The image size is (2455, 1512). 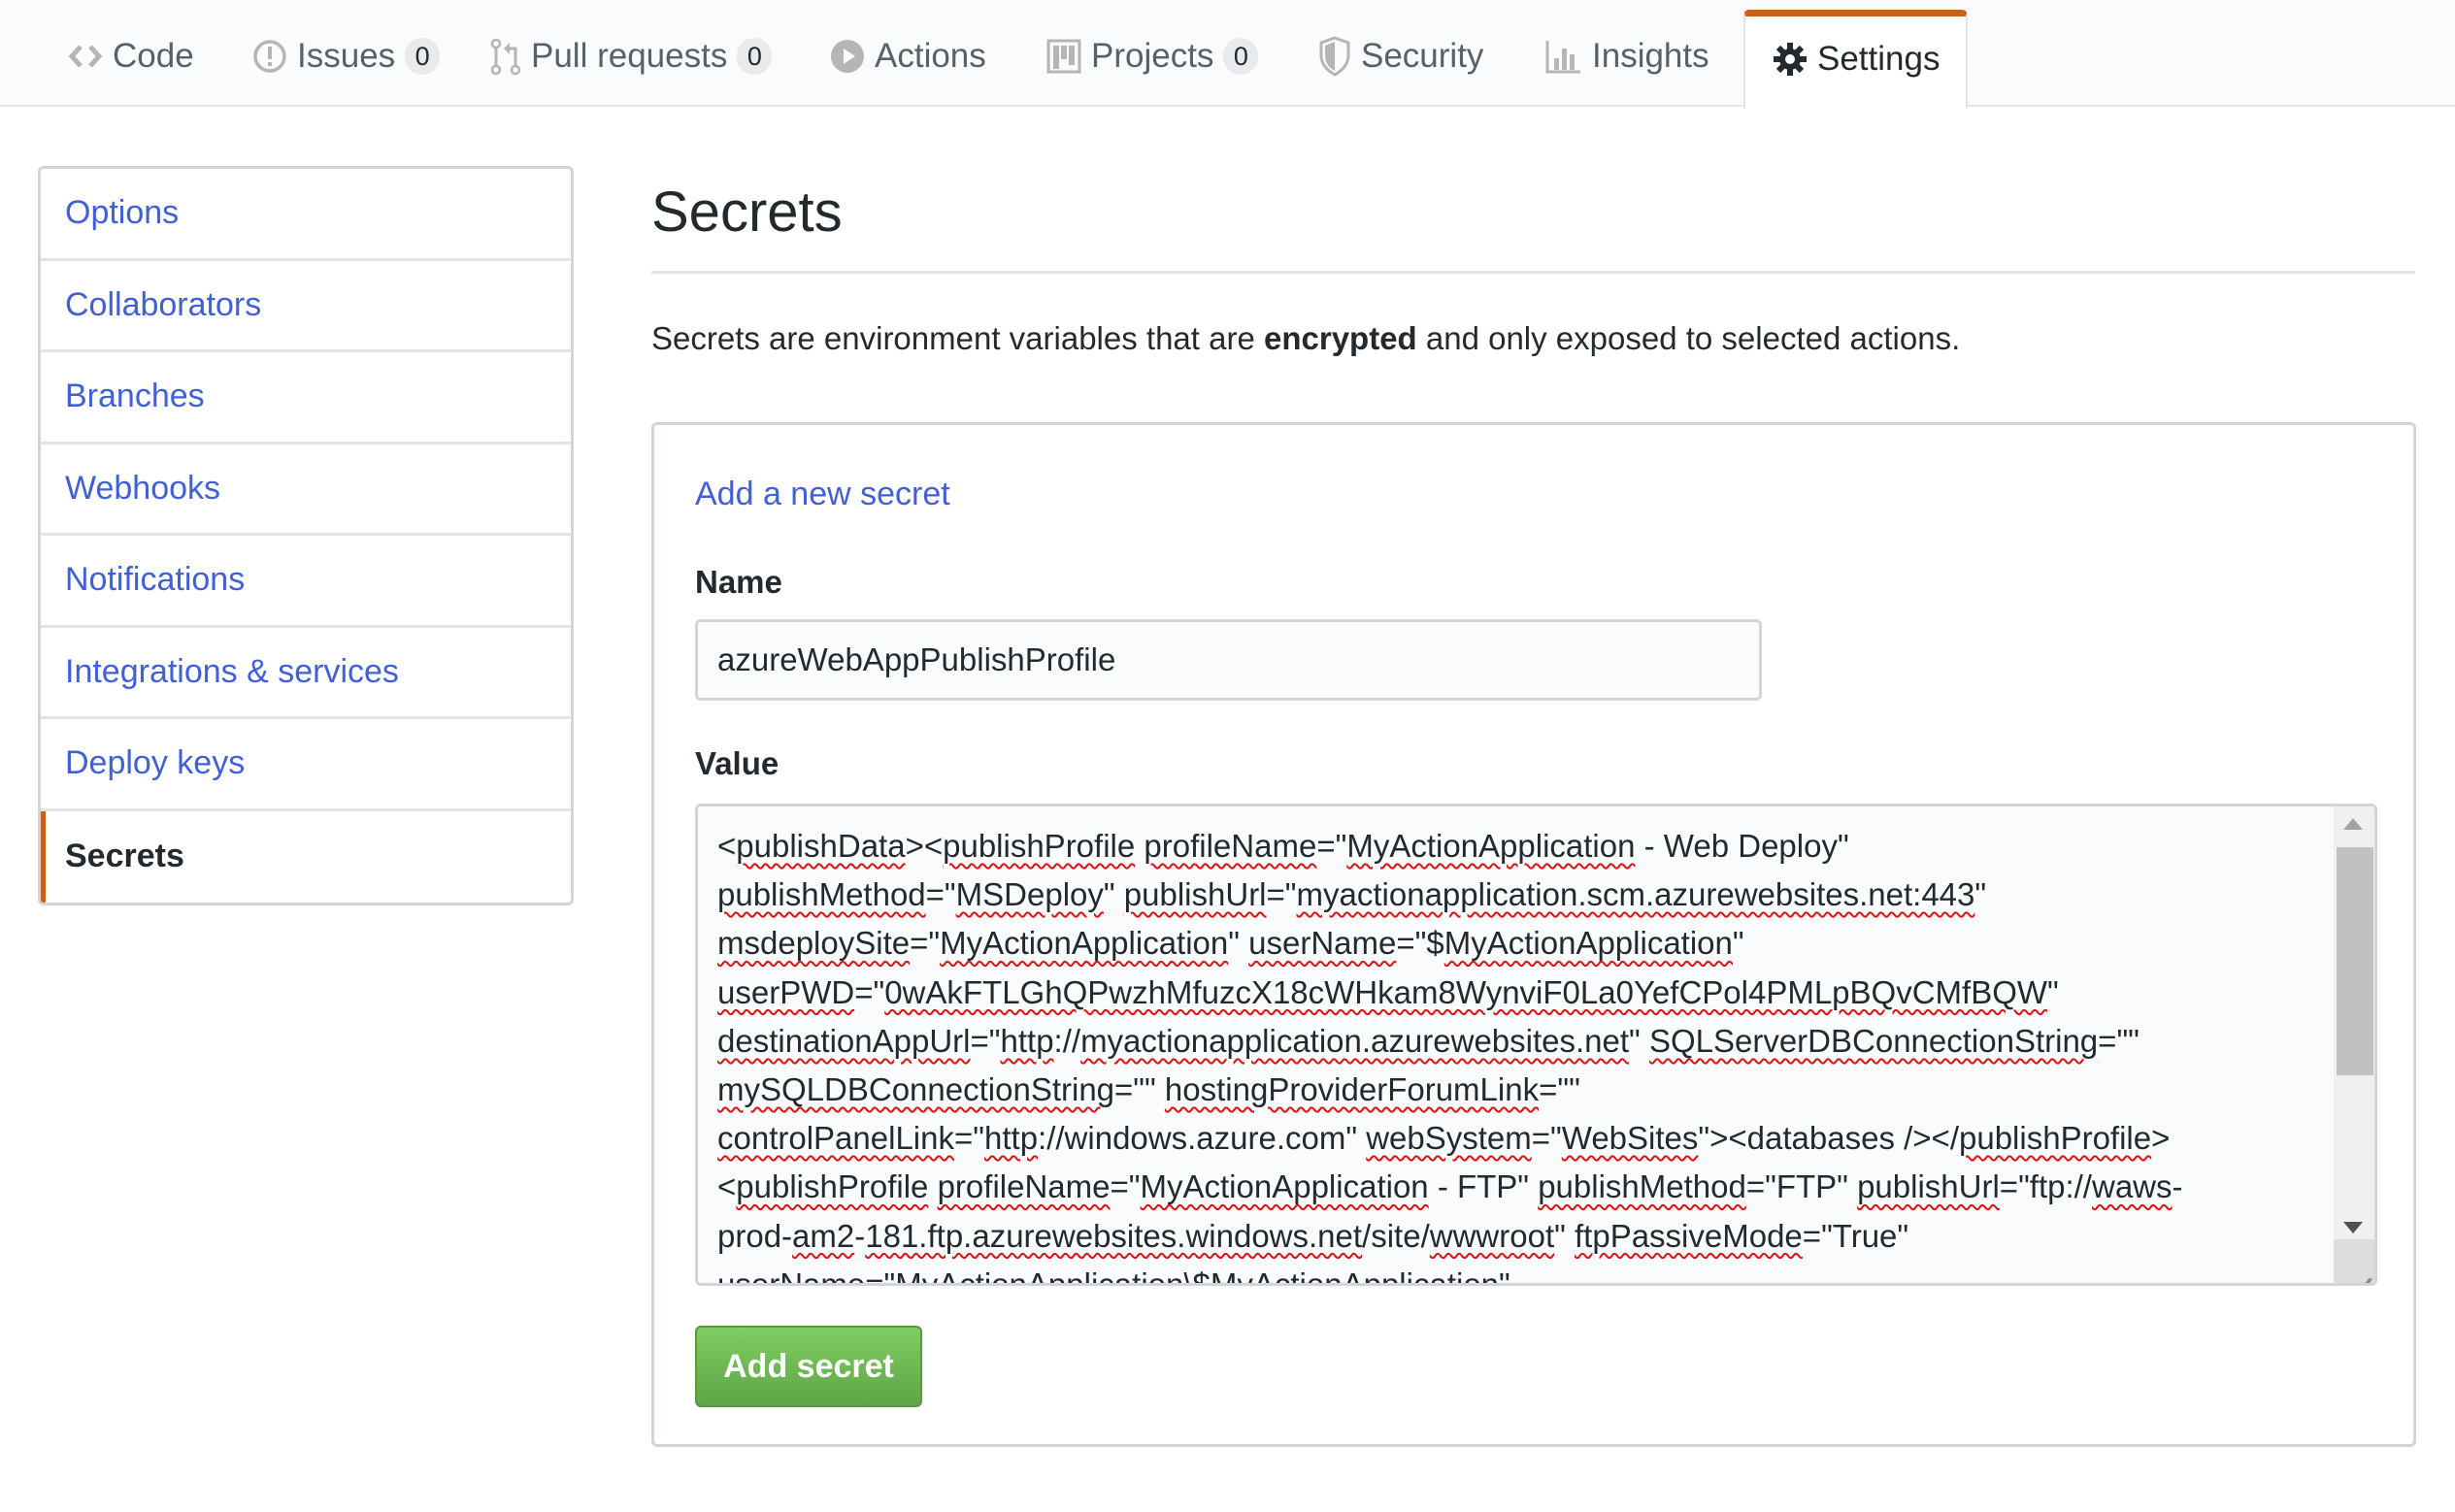 I want to click on misspelled-word: hostingProviderForumLink, so click(x=1352, y=1090).